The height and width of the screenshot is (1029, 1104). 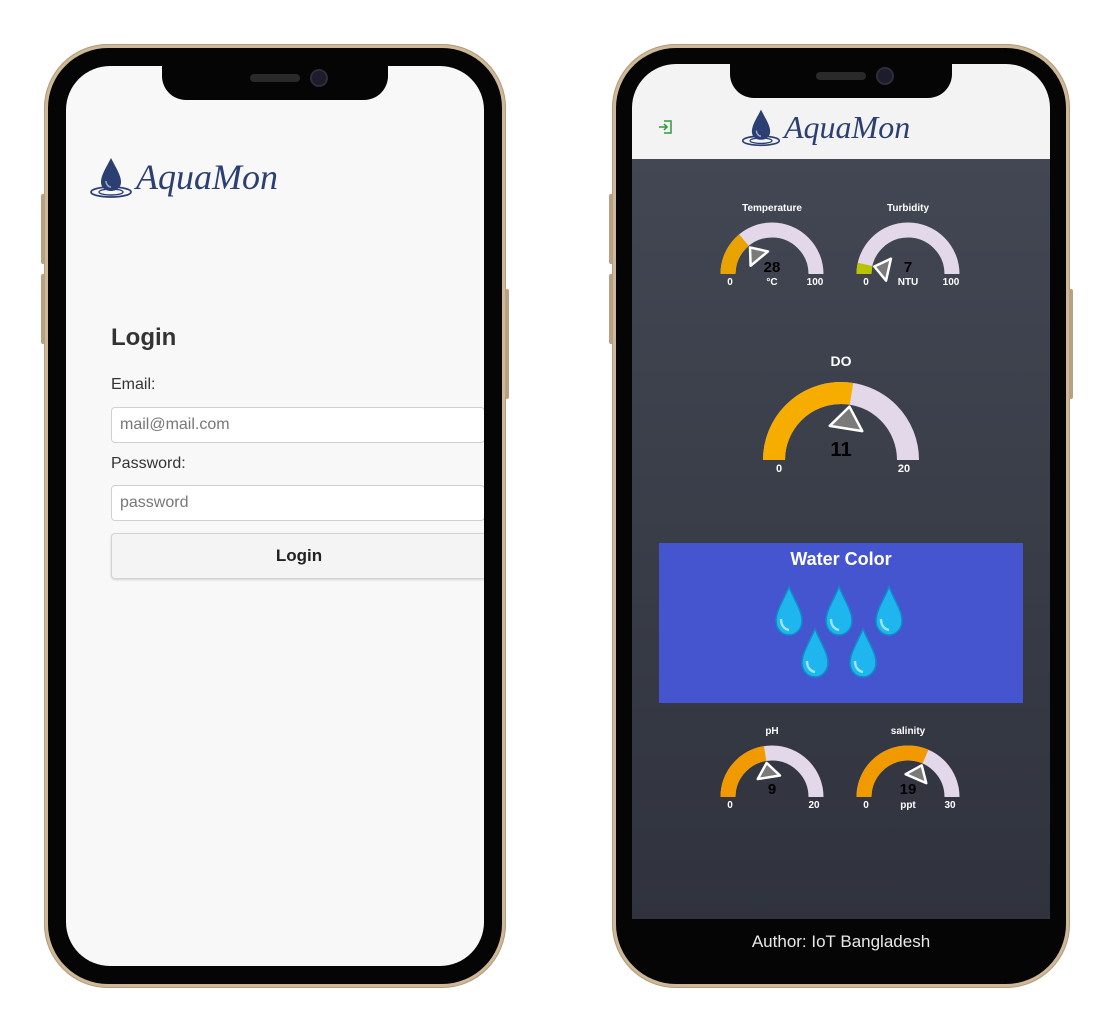 I want to click on logout-icon, so click(x=665, y=127).